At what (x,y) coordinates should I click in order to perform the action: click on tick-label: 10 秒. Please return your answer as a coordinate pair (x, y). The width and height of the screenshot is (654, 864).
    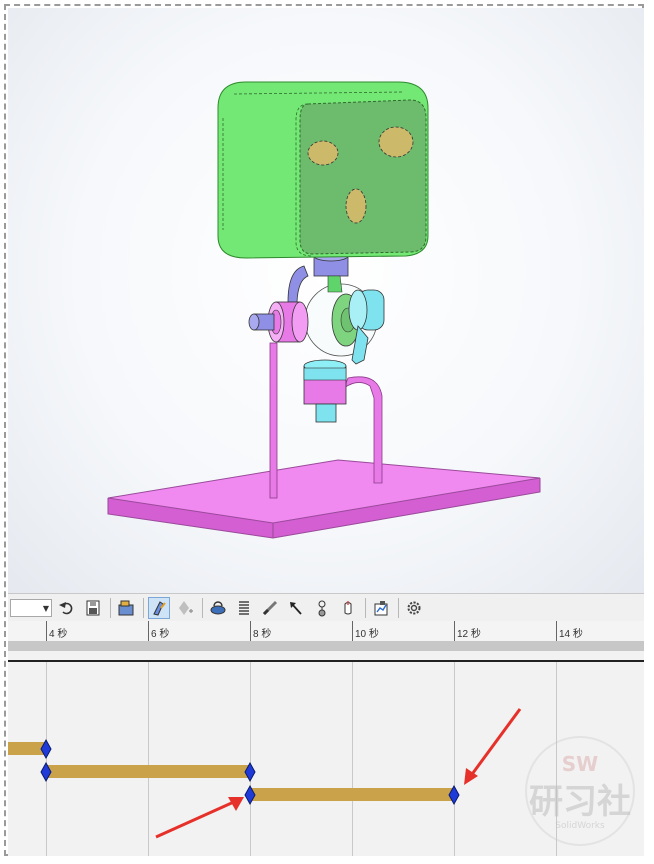
    Looking at the image, I should click on (367, 634).